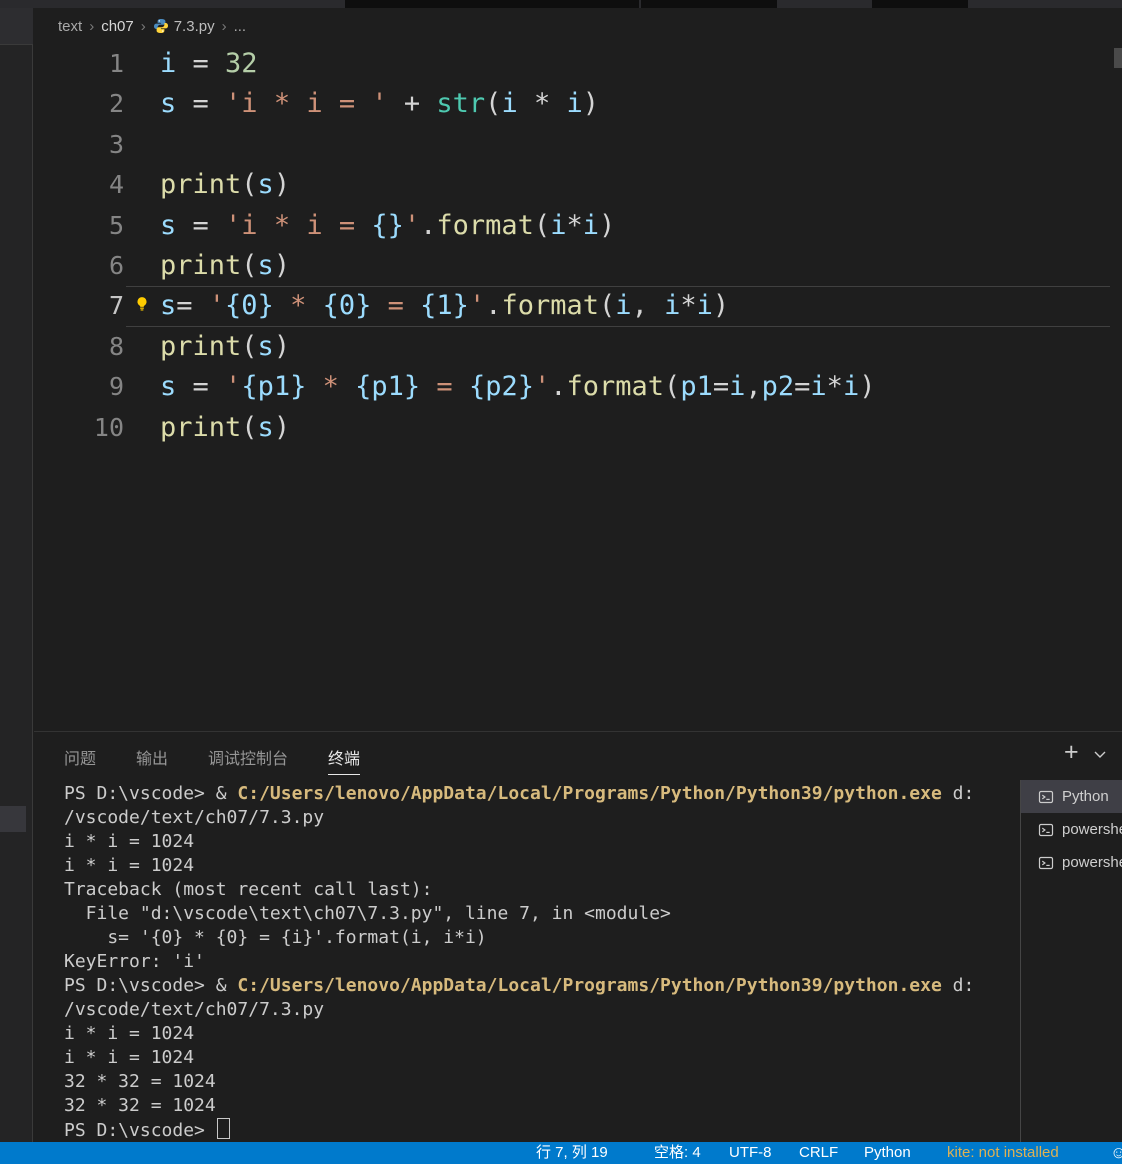 The height and width of the screenshot is (1164, 1122). Describe the element at coordinates (578, 428) in the screenshot. I see `code-line: 10 print(s)` at that location.